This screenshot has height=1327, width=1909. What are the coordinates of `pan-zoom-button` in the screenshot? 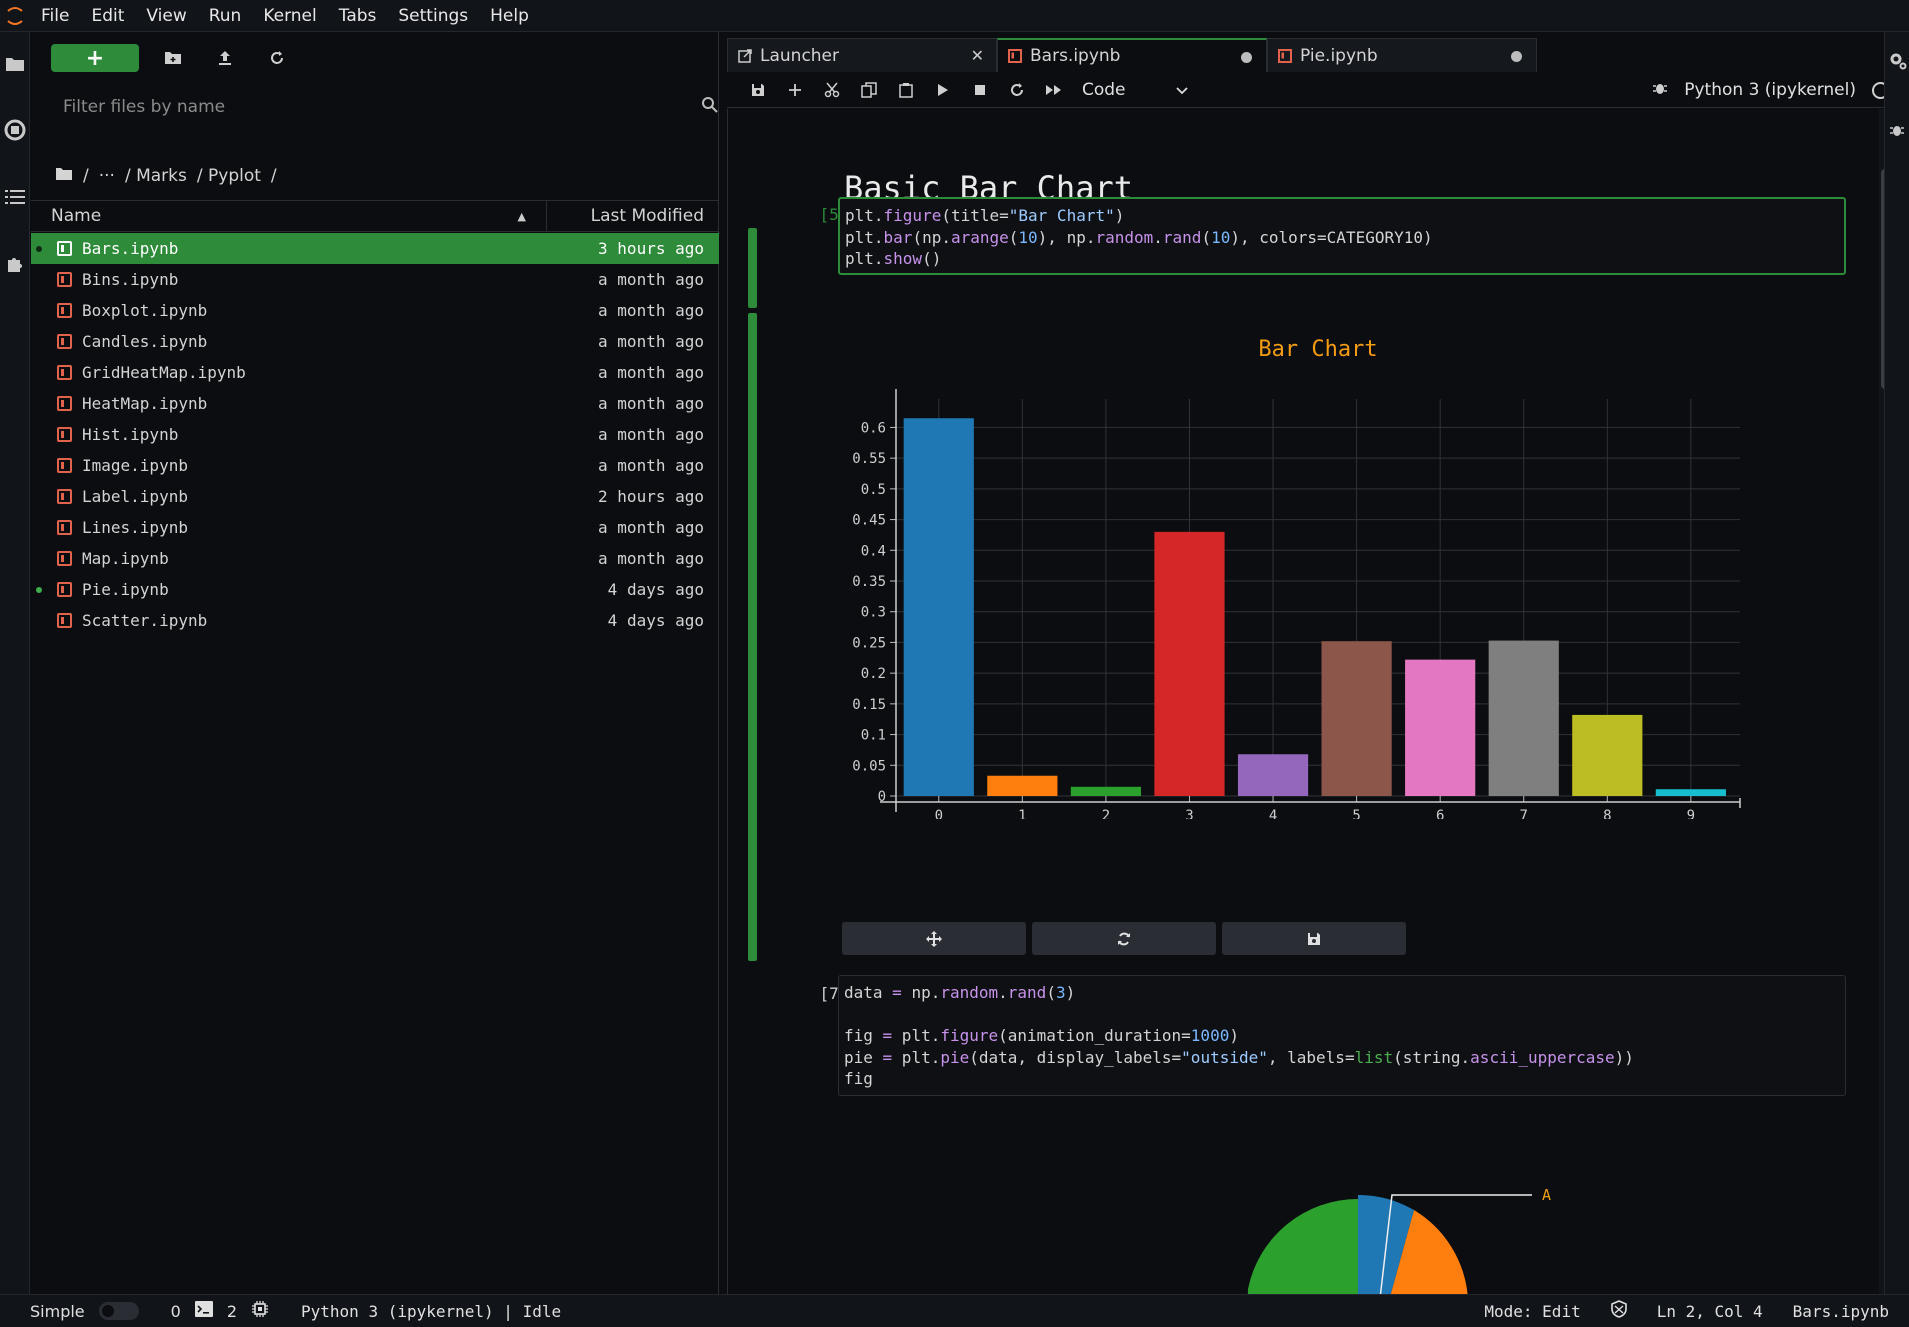 It's located at (934, 938).